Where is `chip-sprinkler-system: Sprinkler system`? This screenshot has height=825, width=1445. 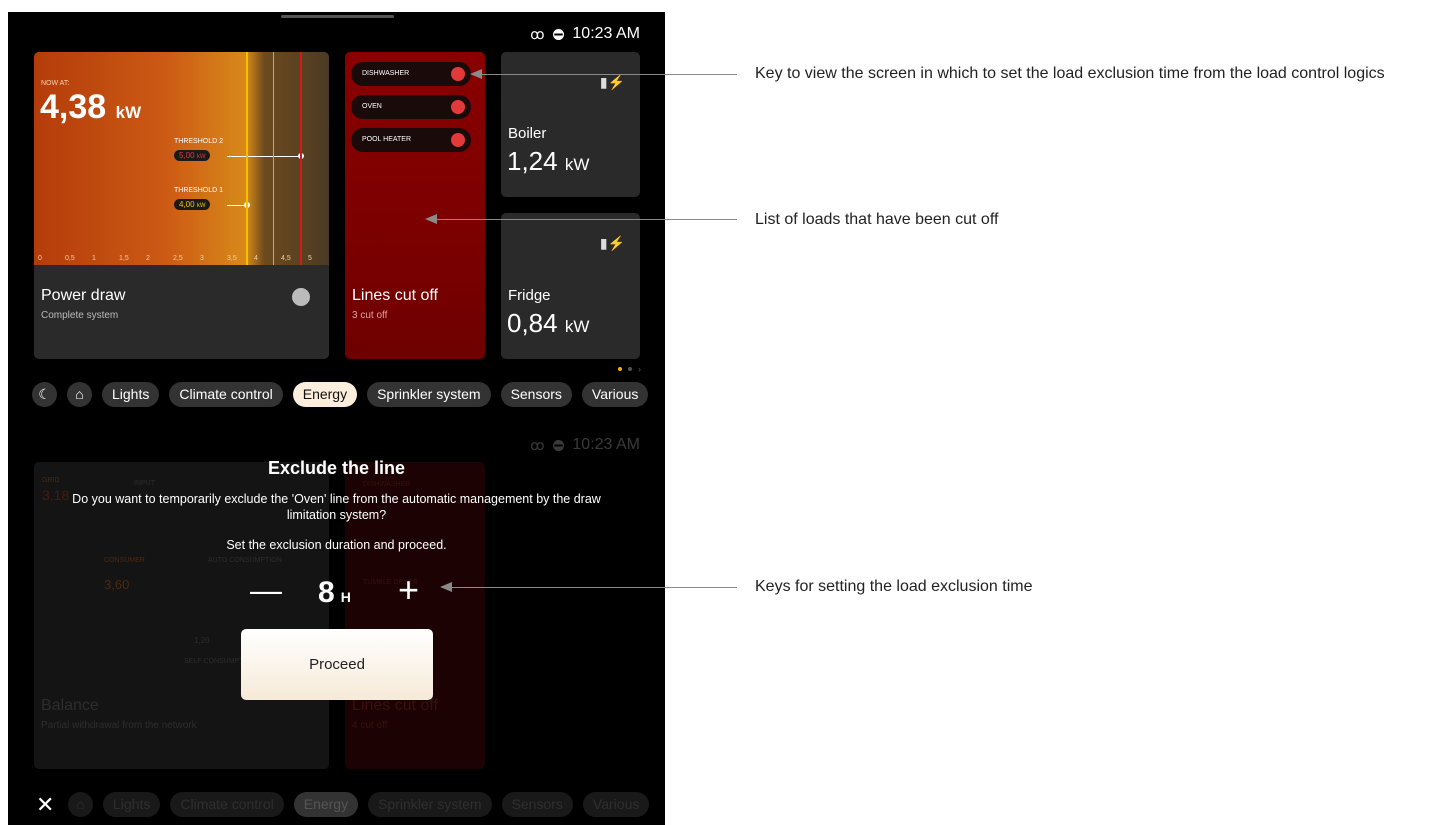
chip-sprinkler-system: Sprinkler system is located at coordinates (429, 394).